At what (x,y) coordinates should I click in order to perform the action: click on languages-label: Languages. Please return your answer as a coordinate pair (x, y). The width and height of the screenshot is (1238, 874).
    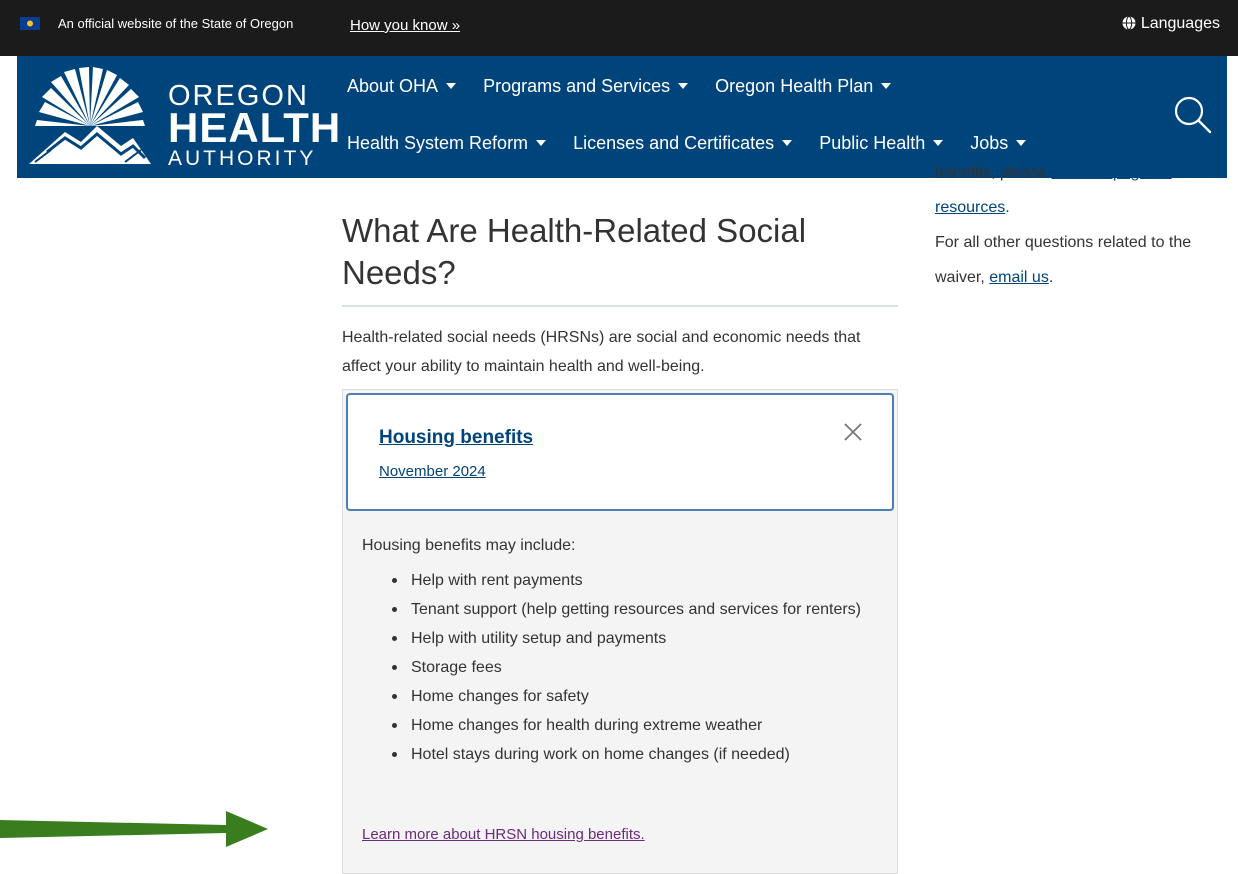
    Looking at the image, I should click on (1180, 23).